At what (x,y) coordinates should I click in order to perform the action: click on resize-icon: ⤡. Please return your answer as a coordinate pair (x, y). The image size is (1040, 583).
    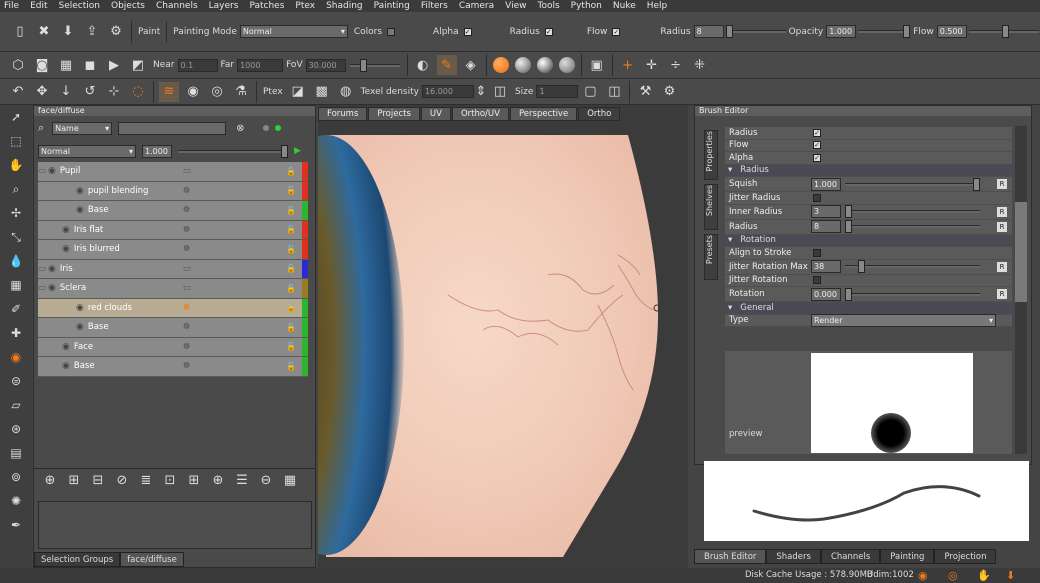
    Looking at the image, I should click on (16, 237).